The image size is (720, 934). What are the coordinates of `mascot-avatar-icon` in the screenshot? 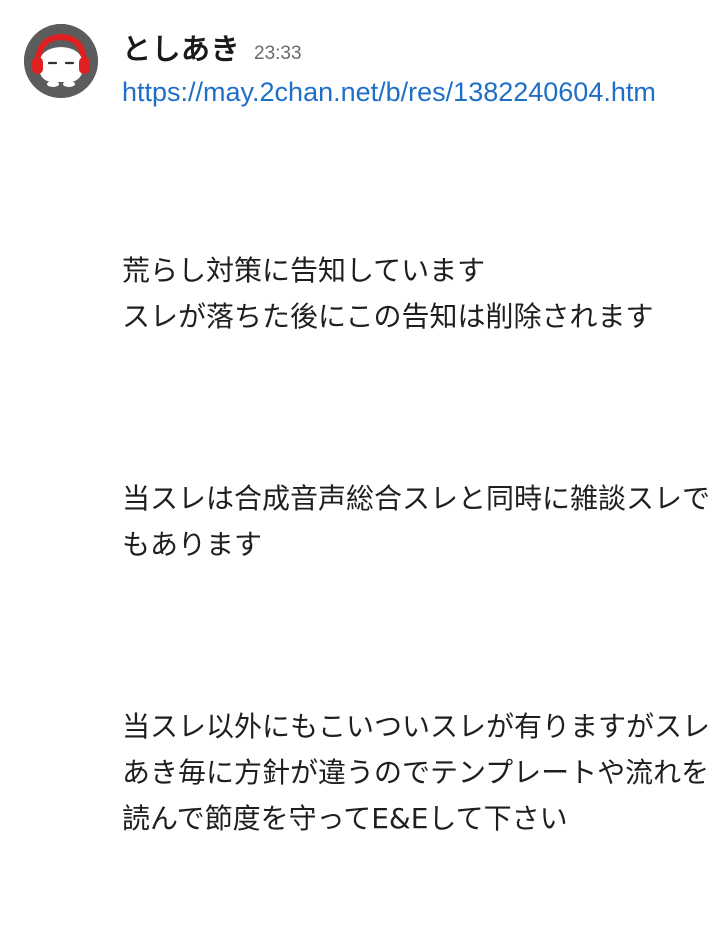 It's located at (61, 61).